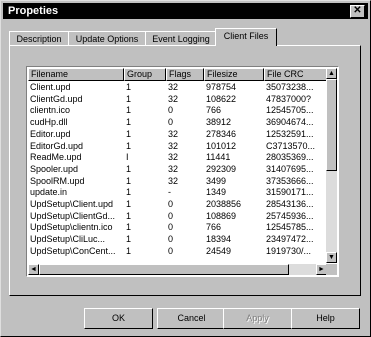 Image resolution: width=371 pixels, height=337 pixels. I want to click on cell-filename: UpdSetup\clientn.ico, so click(71, 227).